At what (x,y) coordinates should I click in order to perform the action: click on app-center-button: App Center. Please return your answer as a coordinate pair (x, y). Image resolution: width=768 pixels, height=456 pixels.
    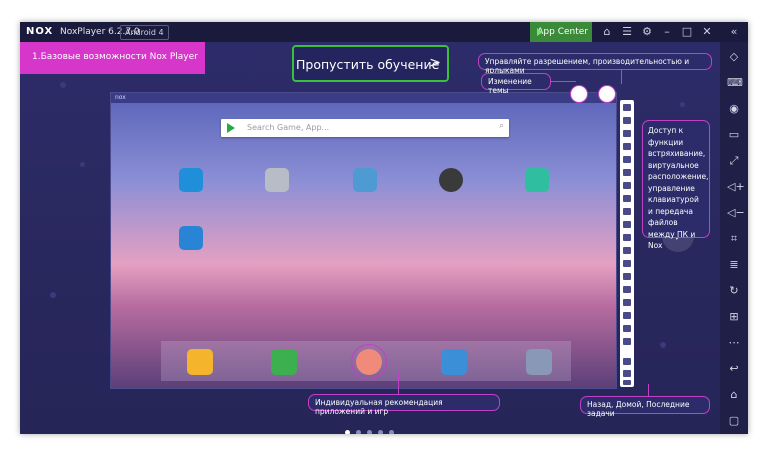
    Looking at the image, I should click on (561, 32).